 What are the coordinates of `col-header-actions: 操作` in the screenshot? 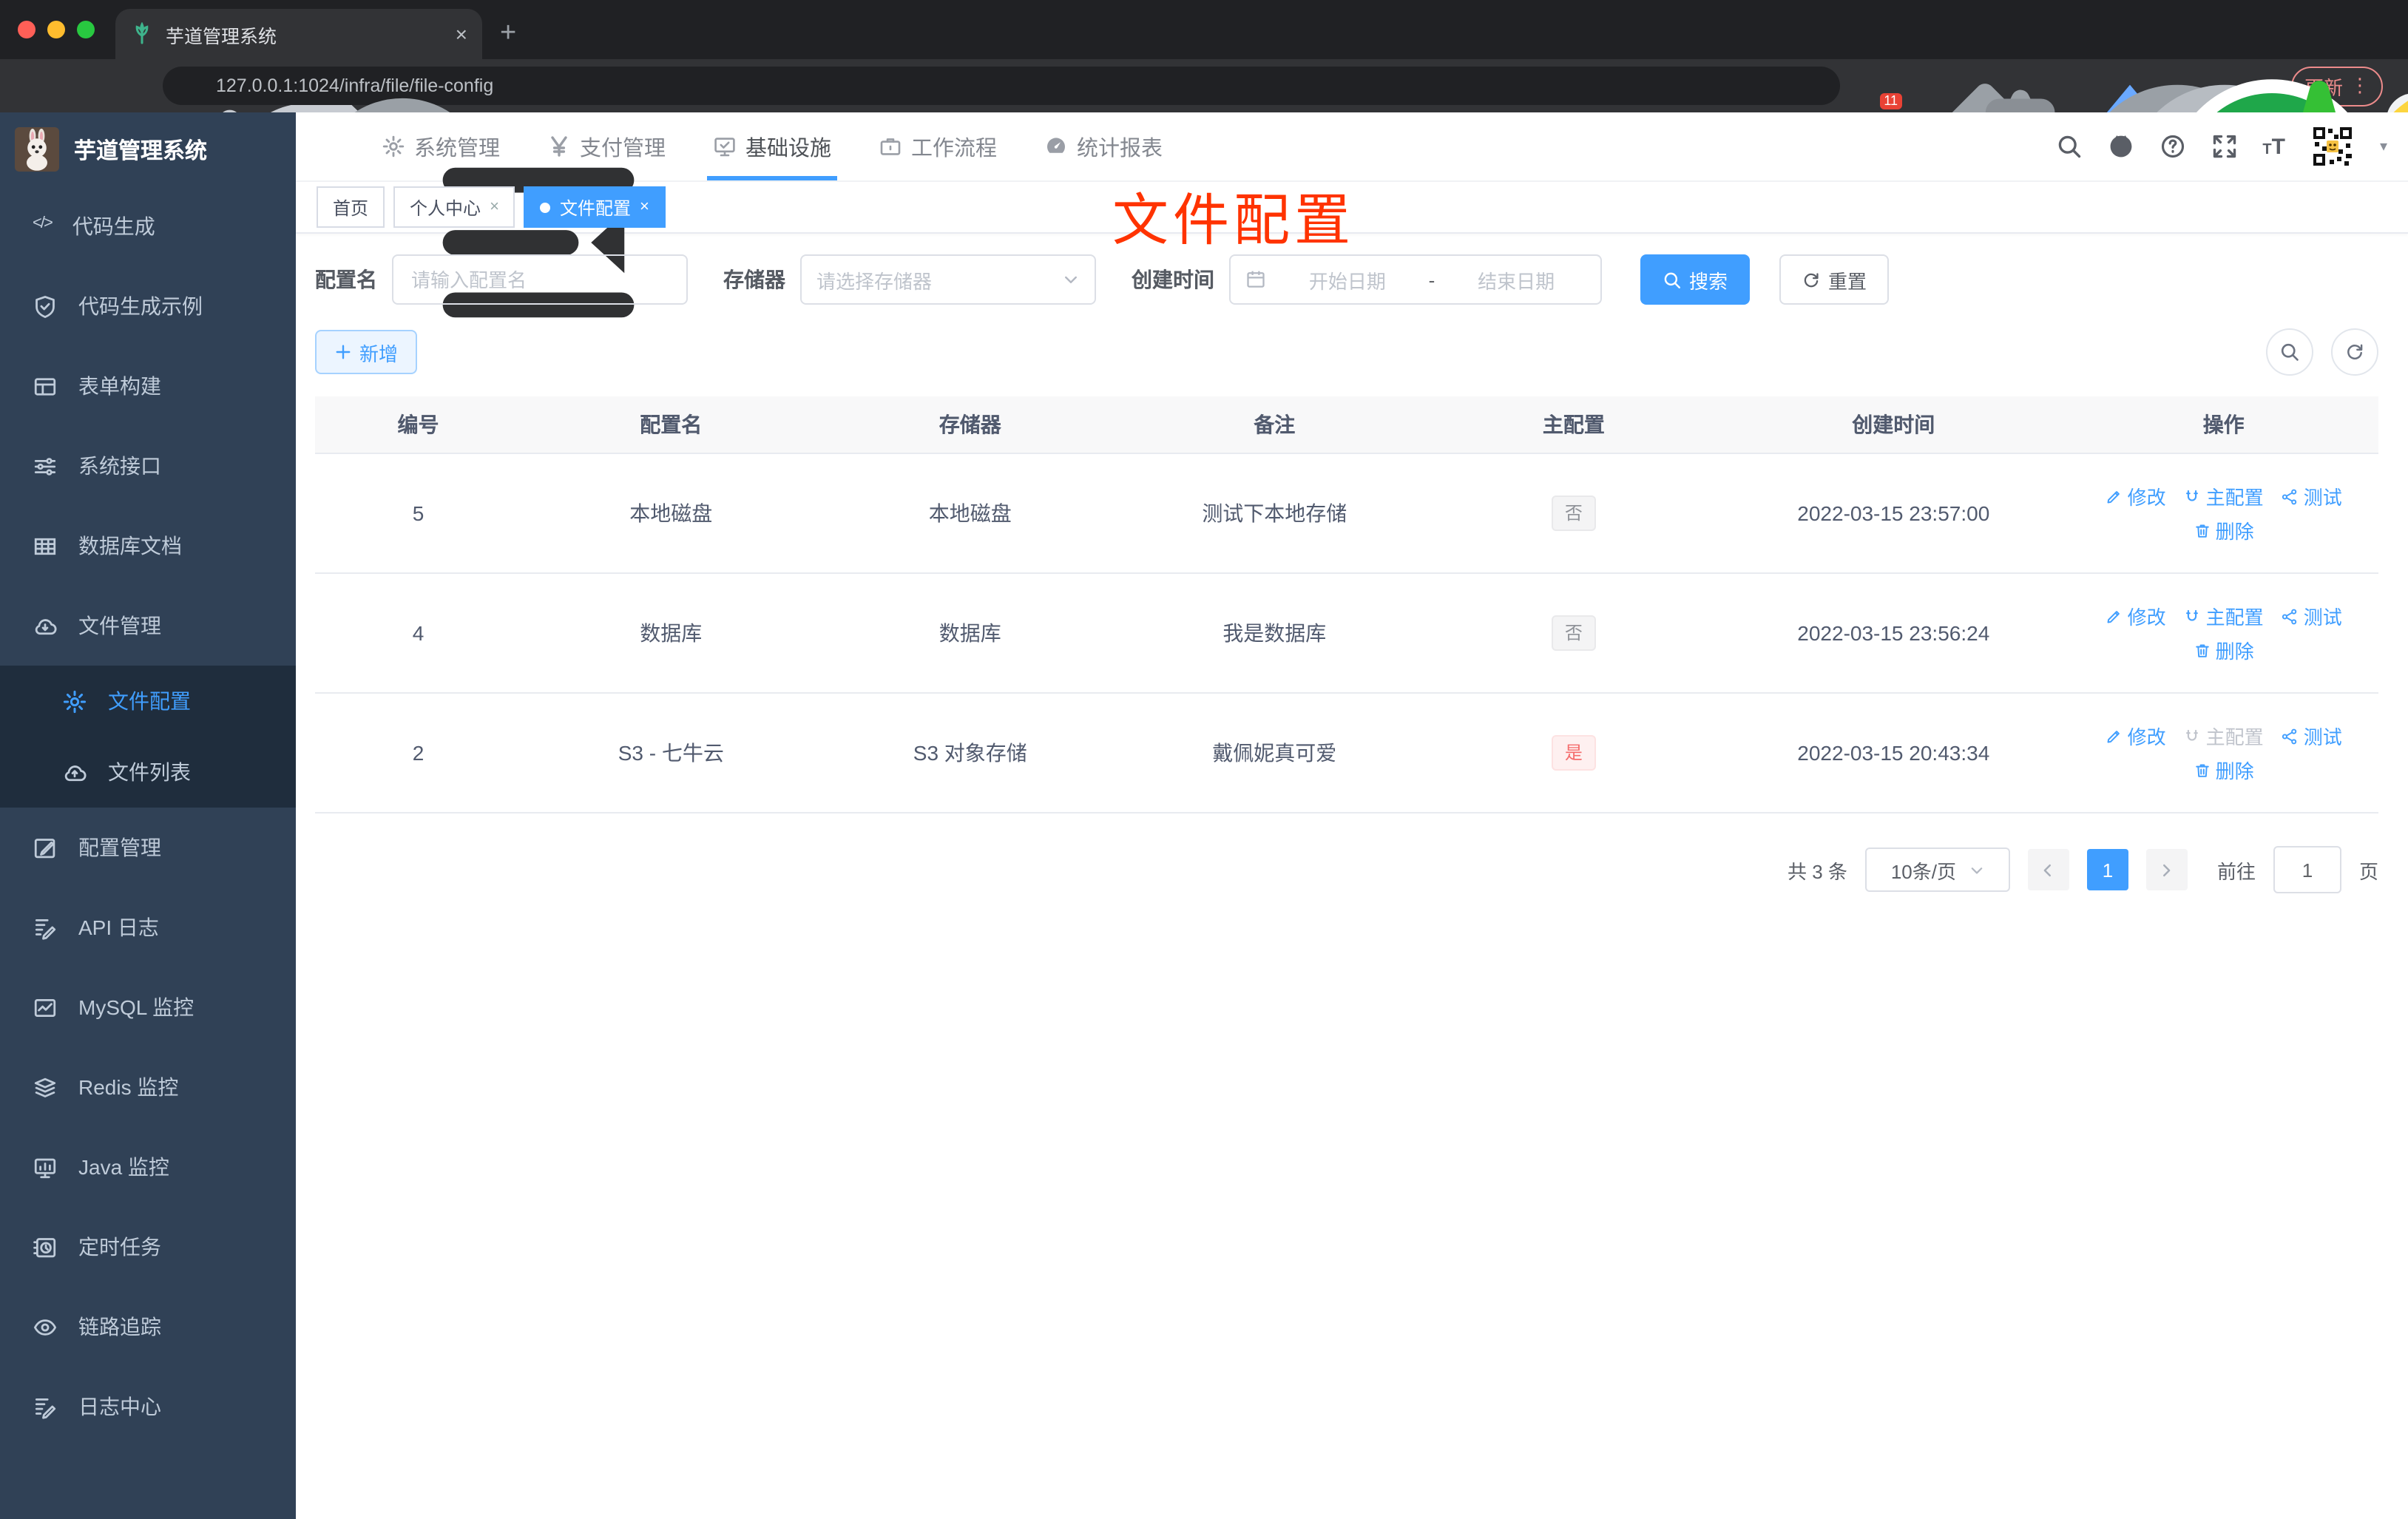 It's located at (2223, 424).